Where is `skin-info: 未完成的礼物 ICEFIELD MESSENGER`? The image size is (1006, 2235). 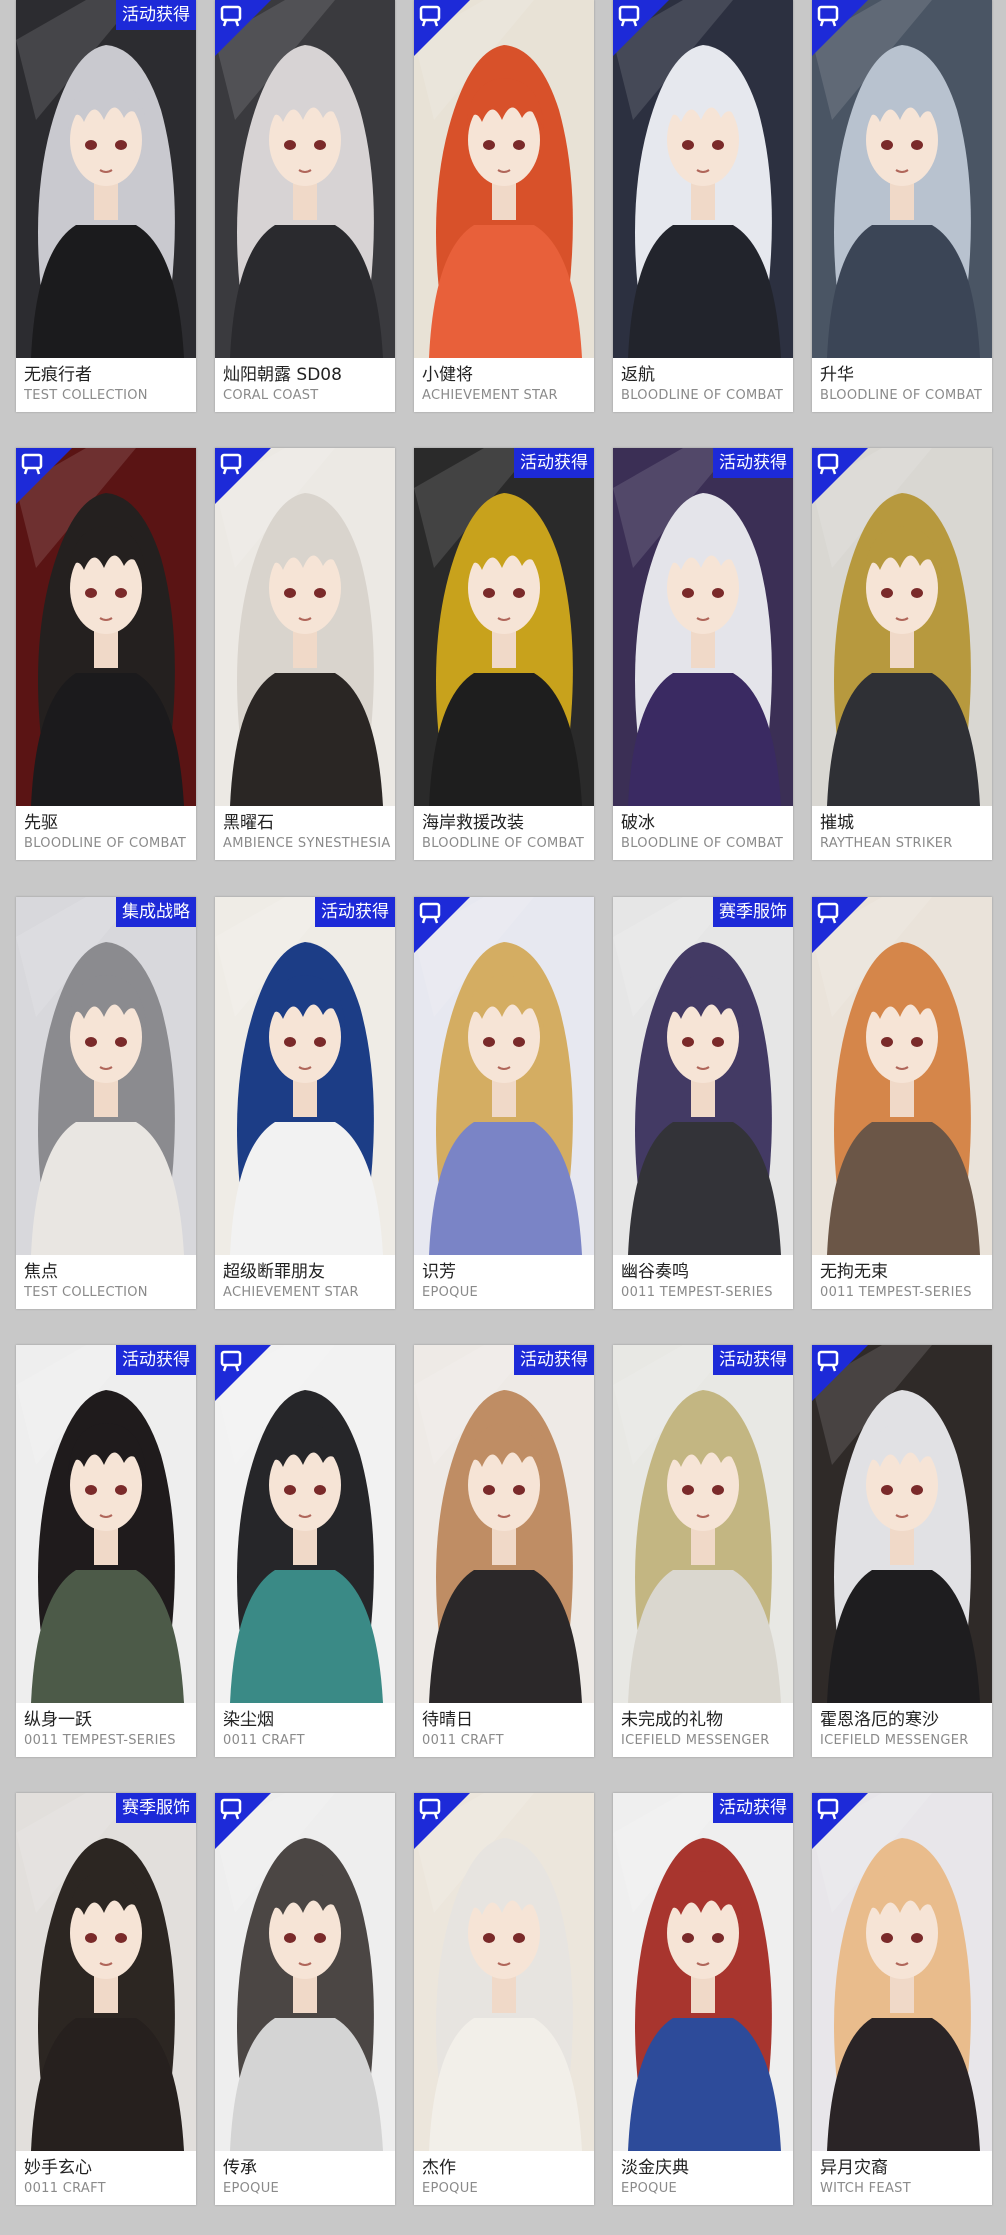
skin-info: 未完成的礼物 ICEFIELD MESSENGER is located at coordinates (703, 1730).